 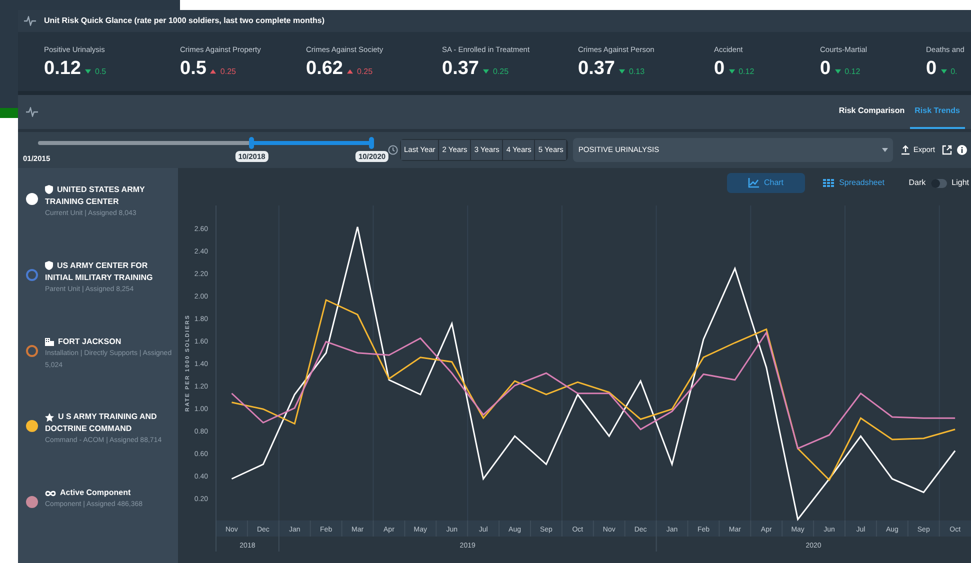 What do you see at coordinates (765, 183) in the screenshot?
I see `view-toggle: Chart` at bounding box center [765, 183].